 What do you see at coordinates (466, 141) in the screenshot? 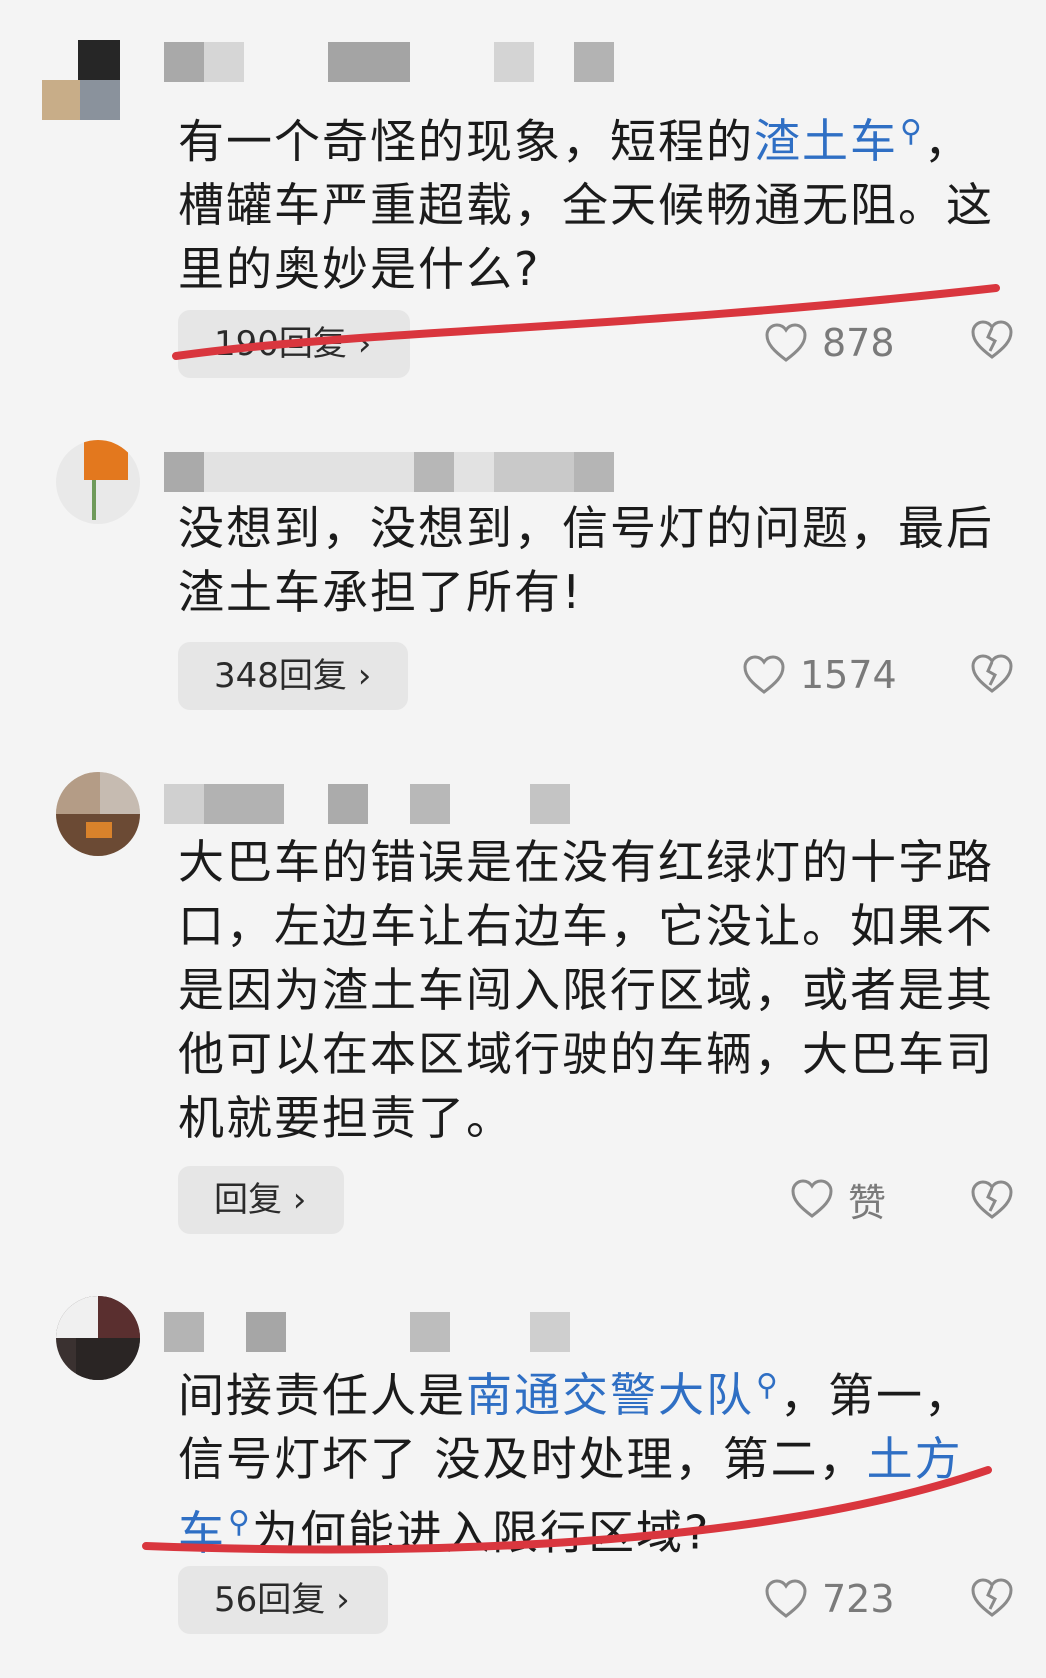
I see `text-segment: 有一个奇怪的现象，短程的` at bounding box center [466, 141].